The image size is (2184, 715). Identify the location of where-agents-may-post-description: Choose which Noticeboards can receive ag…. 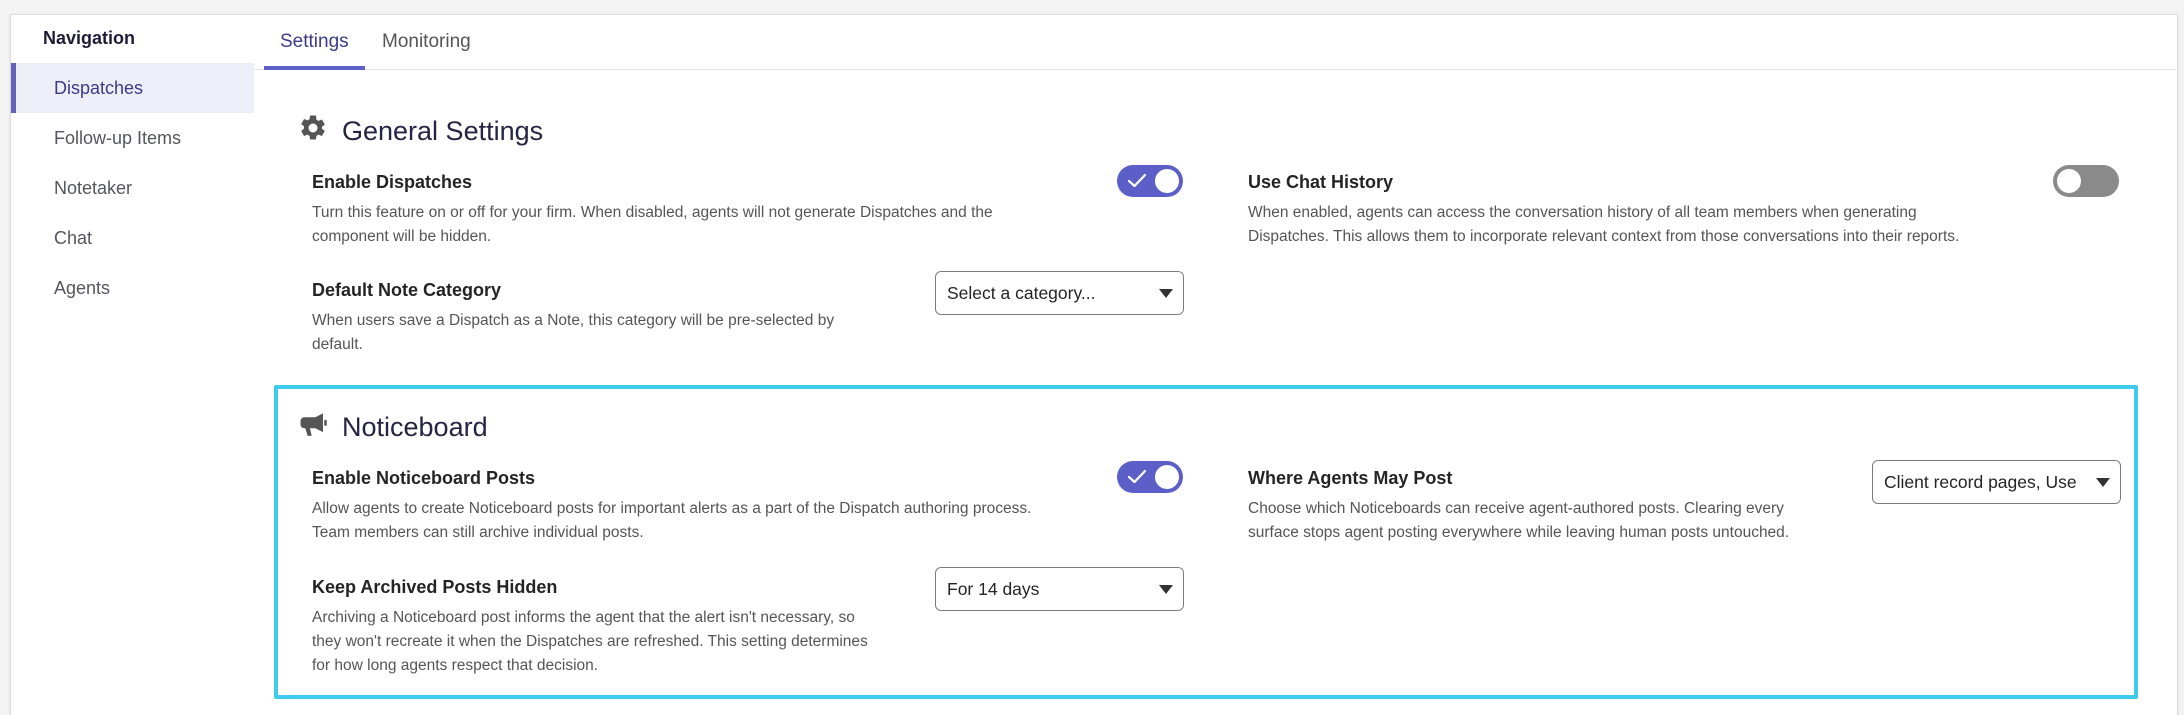
(1518, 521).